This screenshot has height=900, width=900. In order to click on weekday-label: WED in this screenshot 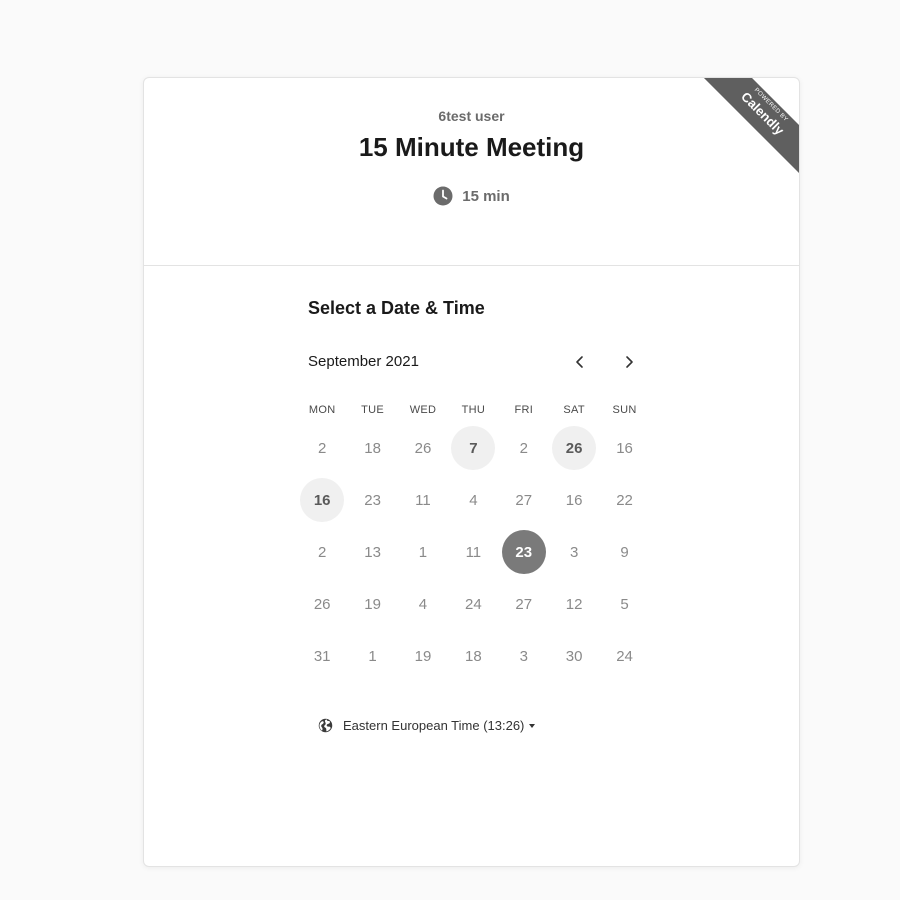, I will do `click(423, 410)`.